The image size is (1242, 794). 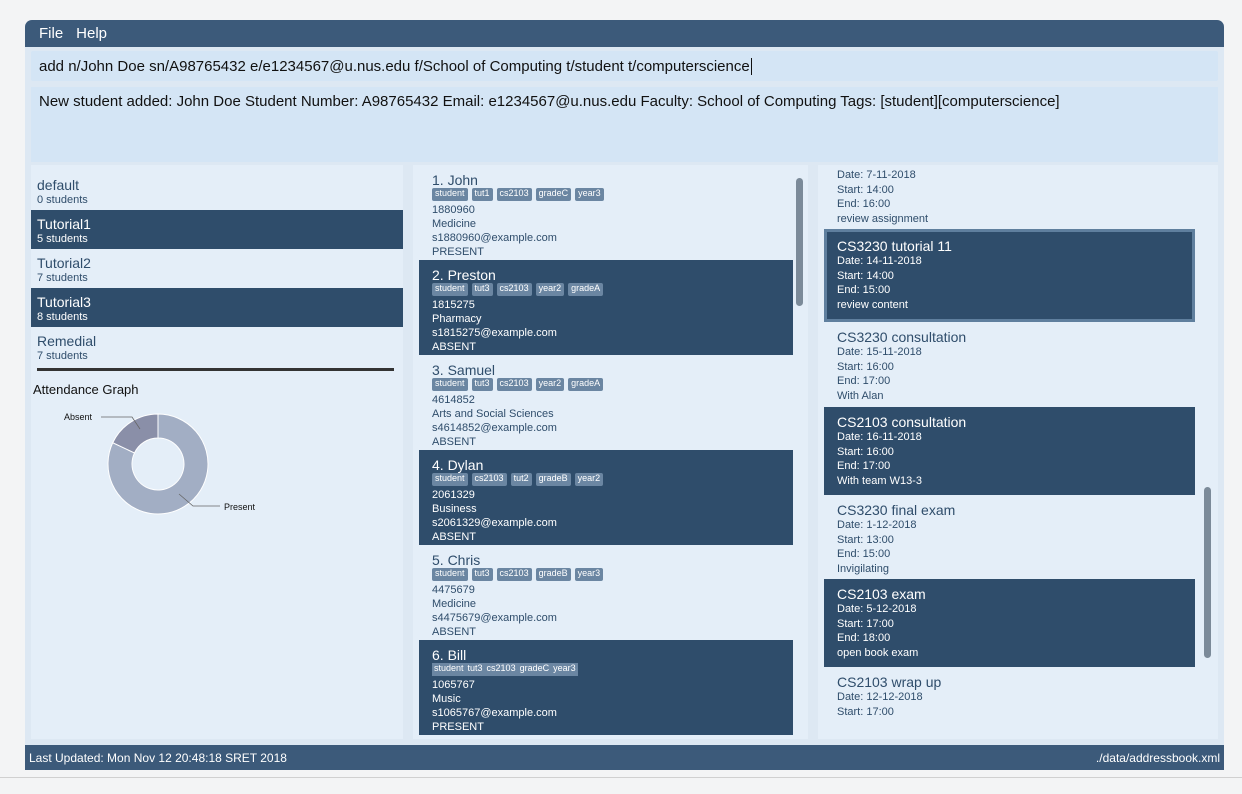 What do you see at coordinates (877, 525) in the screenshot?
I see `event-date: Date: 1-12-2018` at bounding box center [877, 525].